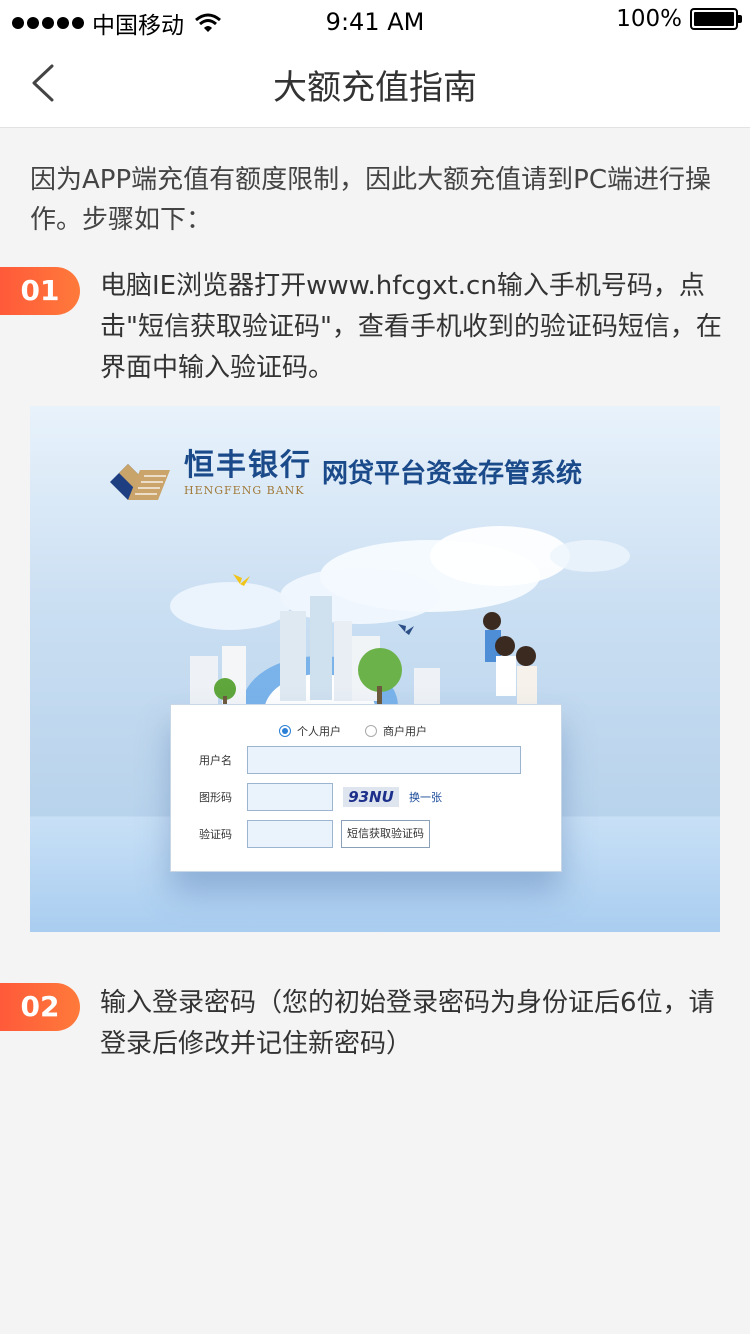 The height and width of the screenshot is (1334, 750). Describe the element at coordinates (452, 474) in the screenshot. I see `system-name: 网贷平台资金存管系统` at that location.